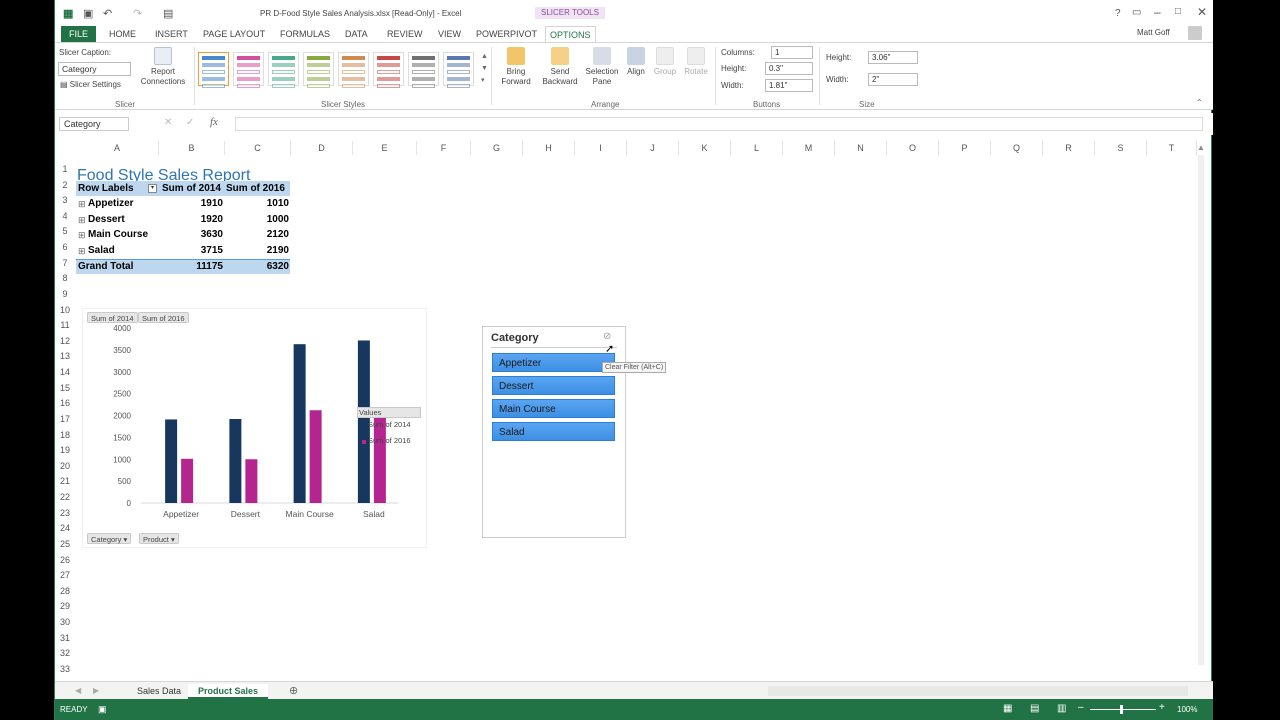  What do you see at coordinates (570, 34) in the screenshot?
I see `tab-options: OPTIONS` at bounding box center [570, 34].